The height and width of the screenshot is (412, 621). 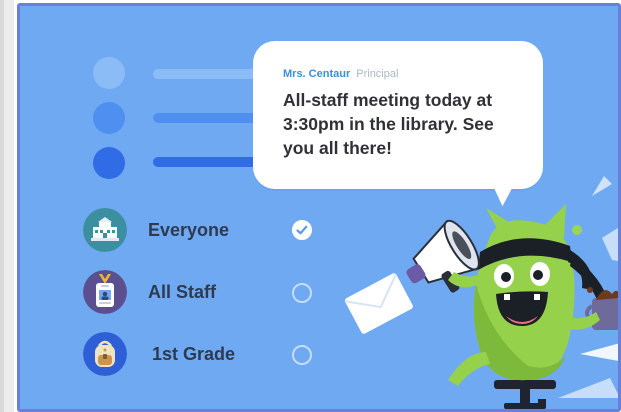 I want to click on recipient-option-all-staff: All Staff, so click(x=203, y=292).